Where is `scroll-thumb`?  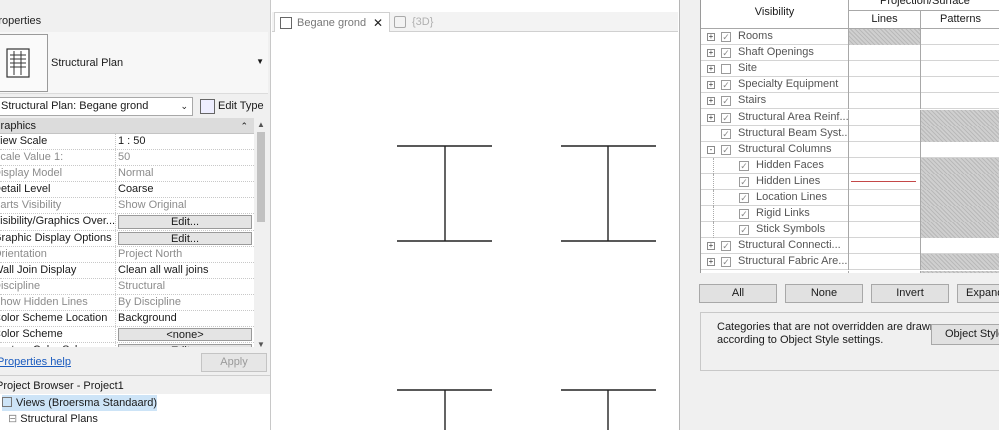
scroll-thumb is located at coordinates (261, 177).